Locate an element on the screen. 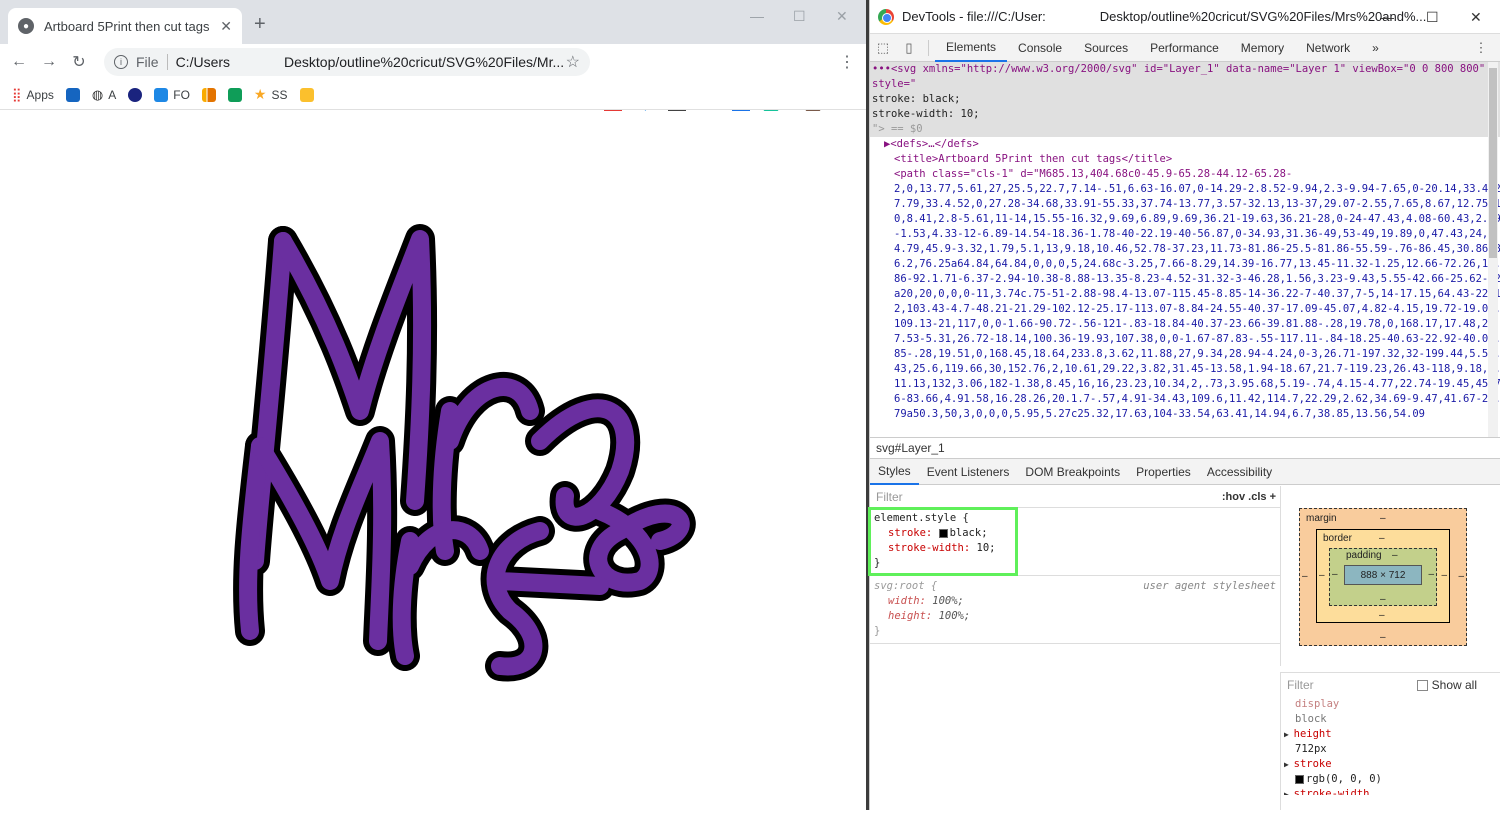 The height and width of the screenshot is (813, 1500). svg-style-line: stroke-width: 10; is located at coordinates (926, 114).